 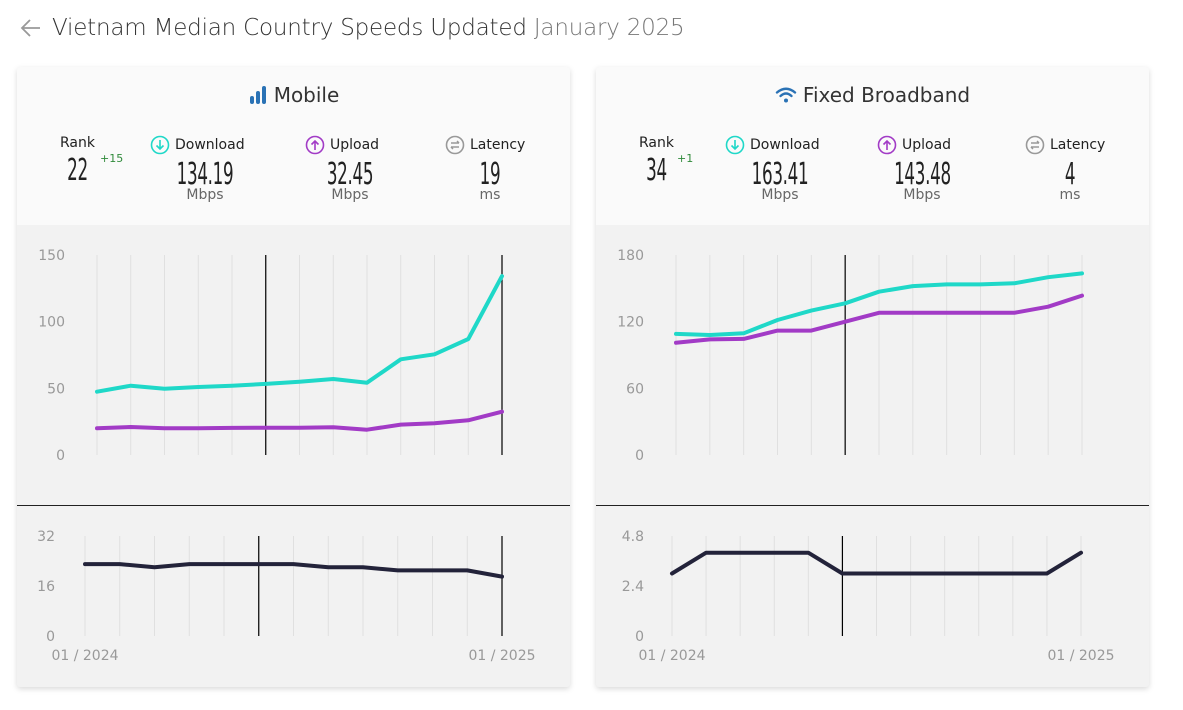 I want to click on fixed-download: Download 163.41 Mbps, so click(x=780, y=169).